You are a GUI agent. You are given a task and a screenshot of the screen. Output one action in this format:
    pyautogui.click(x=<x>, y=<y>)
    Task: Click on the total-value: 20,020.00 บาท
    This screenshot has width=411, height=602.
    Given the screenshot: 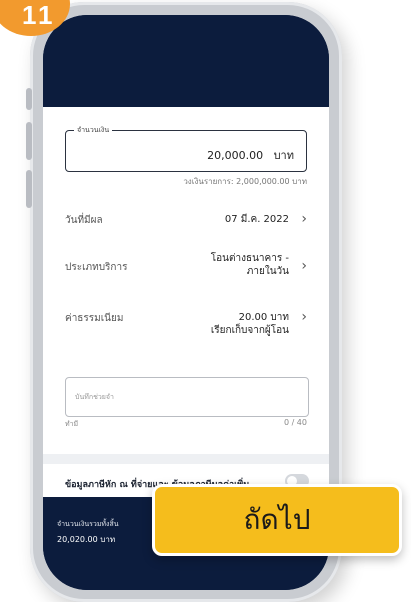 What is the action you would take?
    pyautogui.click(x=86, y=539)
    